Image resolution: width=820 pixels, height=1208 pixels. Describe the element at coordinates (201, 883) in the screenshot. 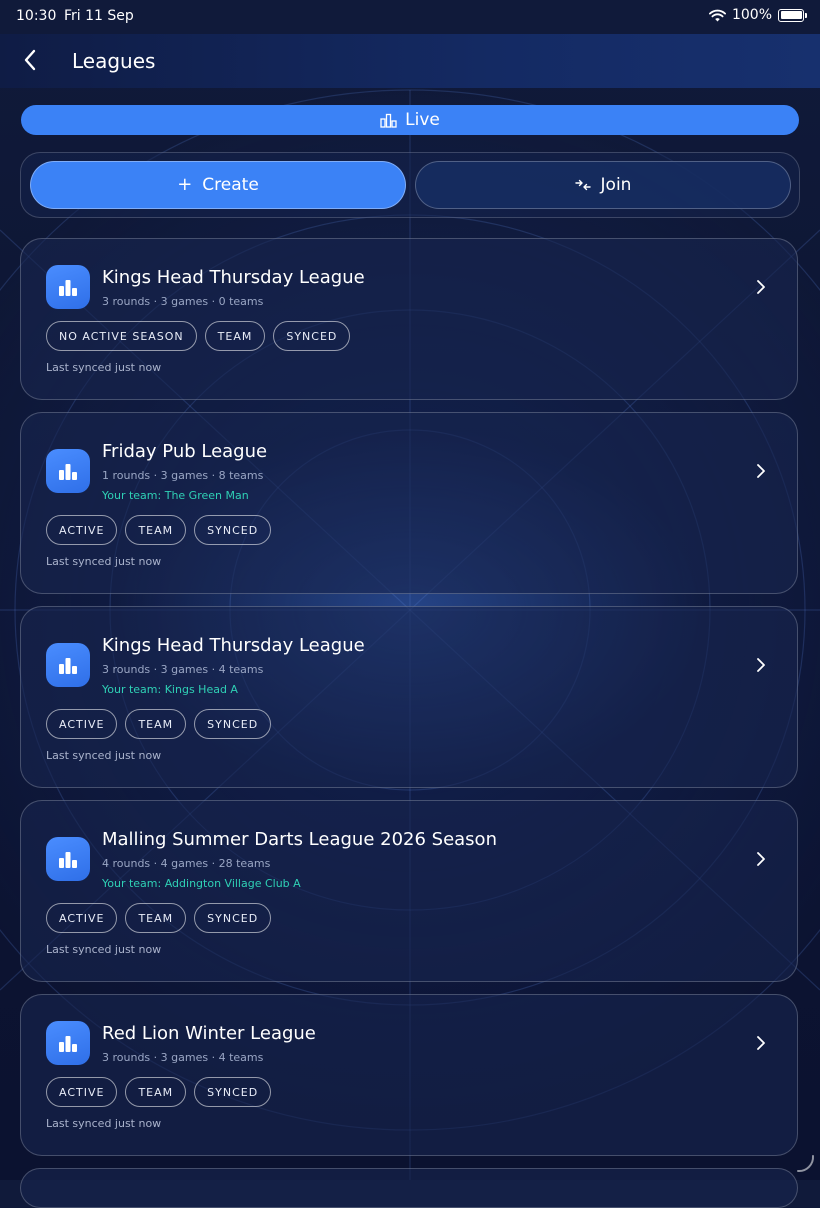

I see `your-team: Your team: Addington Village Club A` at that location.